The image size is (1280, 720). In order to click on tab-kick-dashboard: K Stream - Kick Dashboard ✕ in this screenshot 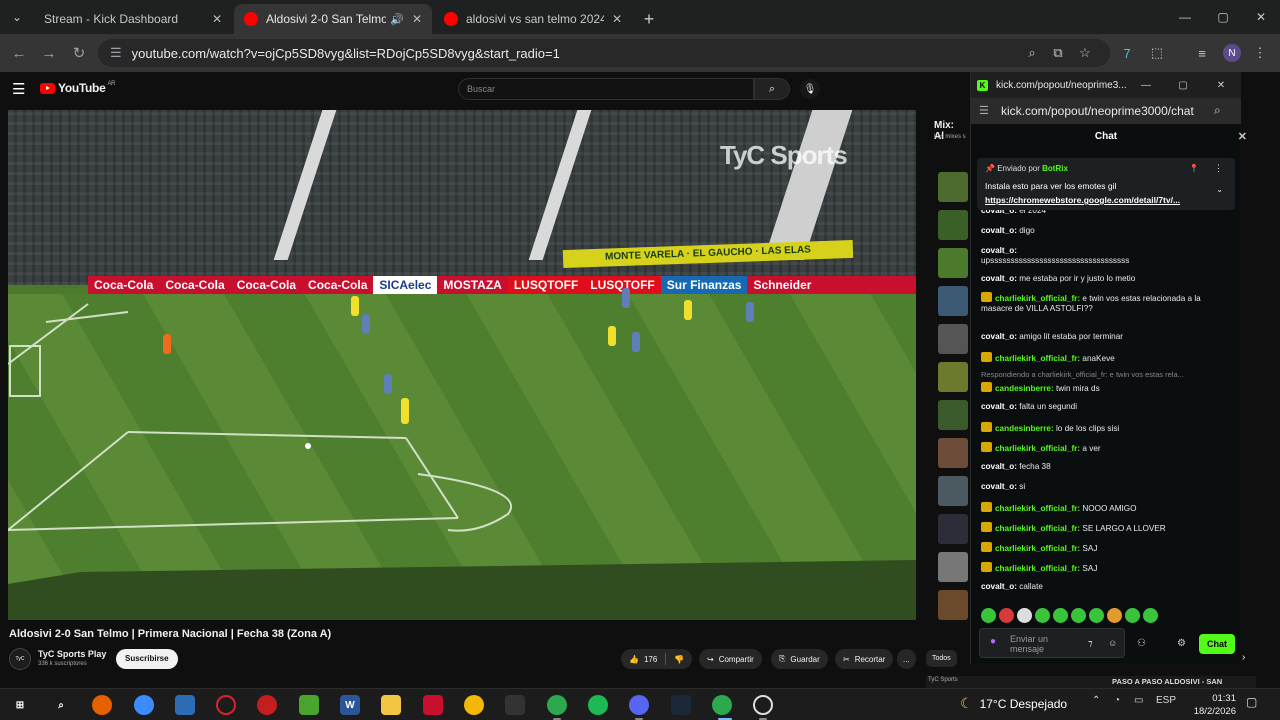, I will do `click(526, 47)`.